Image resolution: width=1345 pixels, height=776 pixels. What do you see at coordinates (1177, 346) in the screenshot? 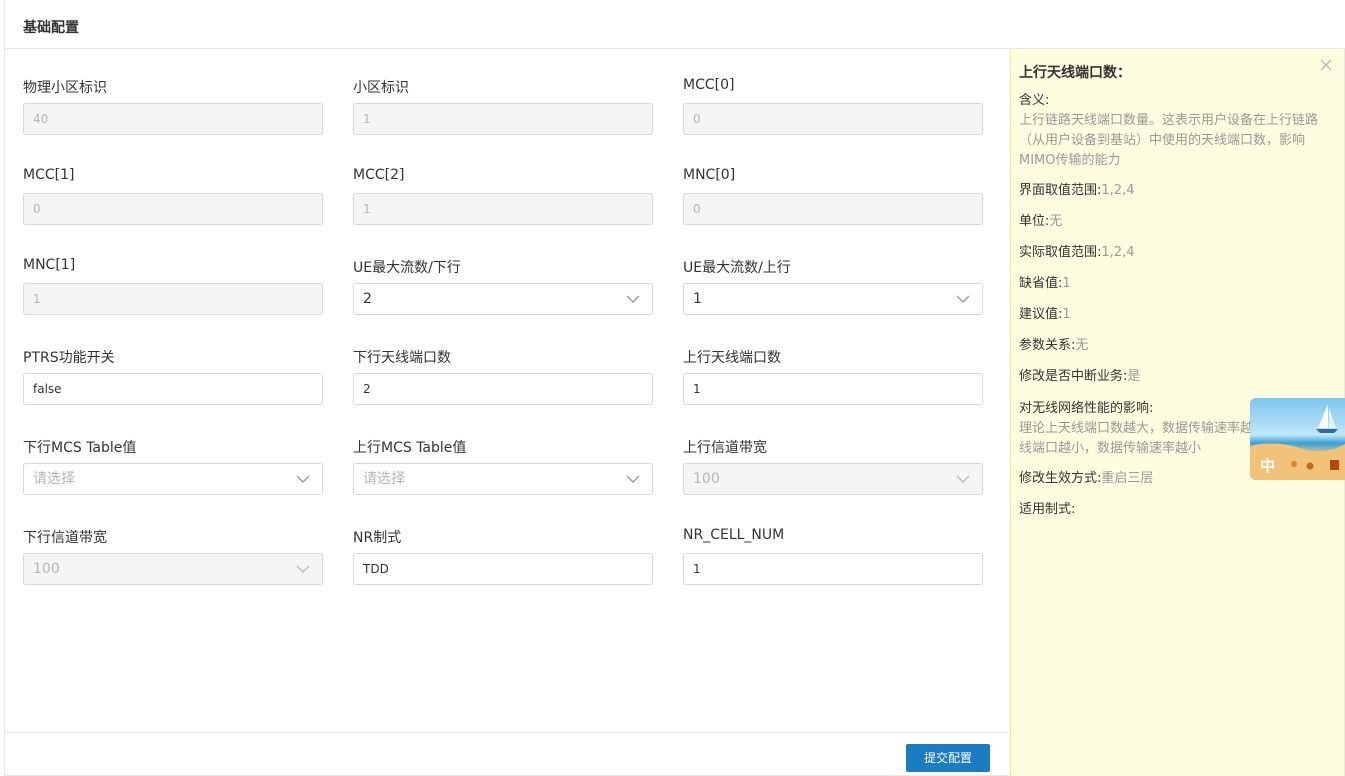
I see `help-relation: 参数关系:无` at bounding box center [1177, 346].